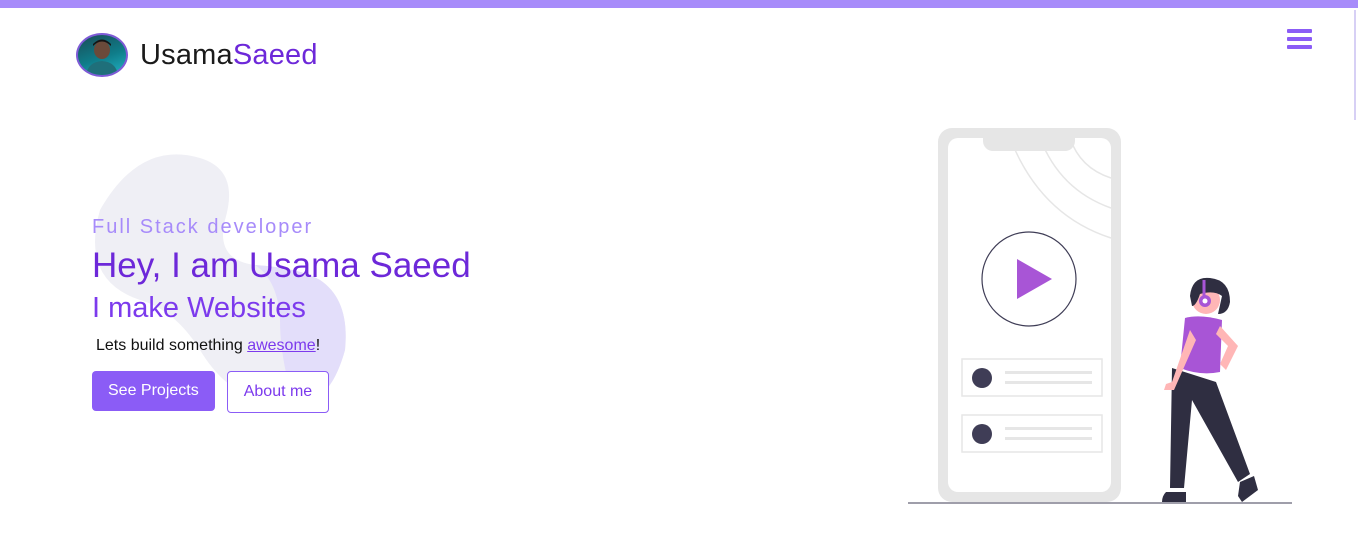  Describe the element at coordinates (1174, 497) in the screenshot. I see `figure-shoe` at that location.